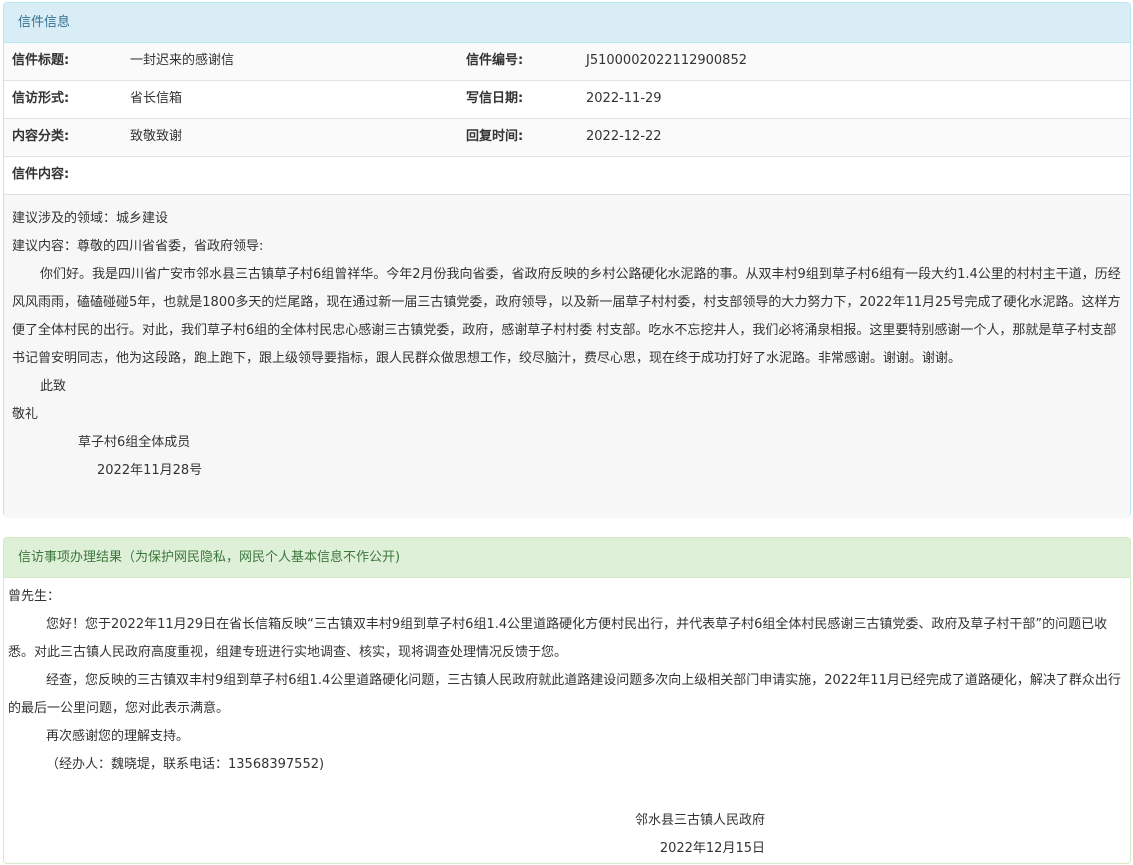 This screenshot has height=865, width=1133. Describe the element at coordinates (138, 246) in the screenshot. I see `letter-intro: 建议内容：尊敬的四川省省委，省政府领导:` at that location.